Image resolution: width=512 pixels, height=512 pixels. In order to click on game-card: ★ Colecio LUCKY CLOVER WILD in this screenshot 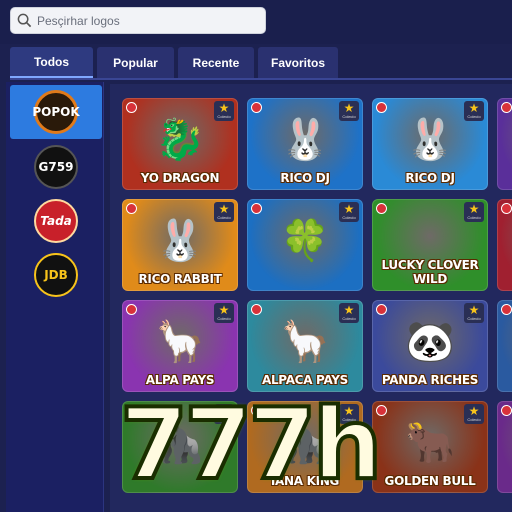, I will do `click(430, 245)`.